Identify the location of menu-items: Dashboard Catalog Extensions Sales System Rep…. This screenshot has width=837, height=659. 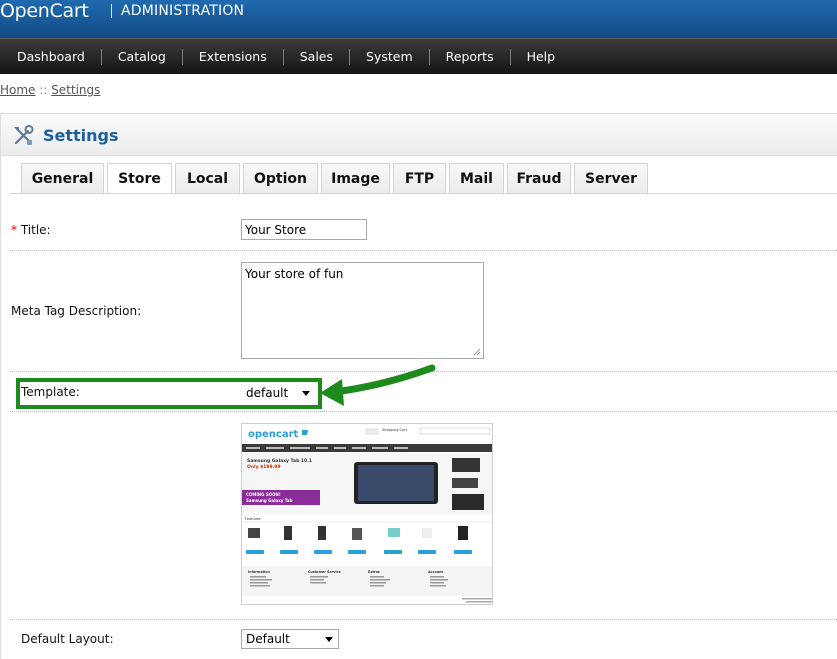
(285, 57).